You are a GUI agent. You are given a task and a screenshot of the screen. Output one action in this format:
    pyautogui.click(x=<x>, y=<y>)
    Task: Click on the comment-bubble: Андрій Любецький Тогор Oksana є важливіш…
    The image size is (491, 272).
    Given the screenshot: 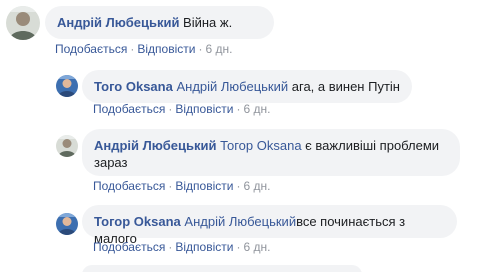 What is the action you would take?
    pyautogui.click(x=271, y=152)
    